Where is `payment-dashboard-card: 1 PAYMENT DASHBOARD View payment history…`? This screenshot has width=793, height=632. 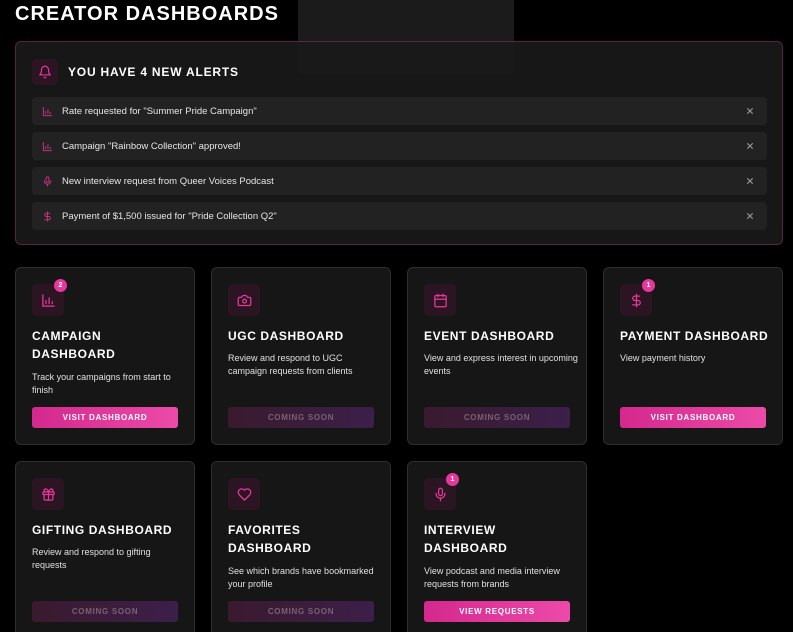 payment-dashboard-card: 1 PAYMENT DASHBOARD View payment history… is located at coordinates (693, 356).